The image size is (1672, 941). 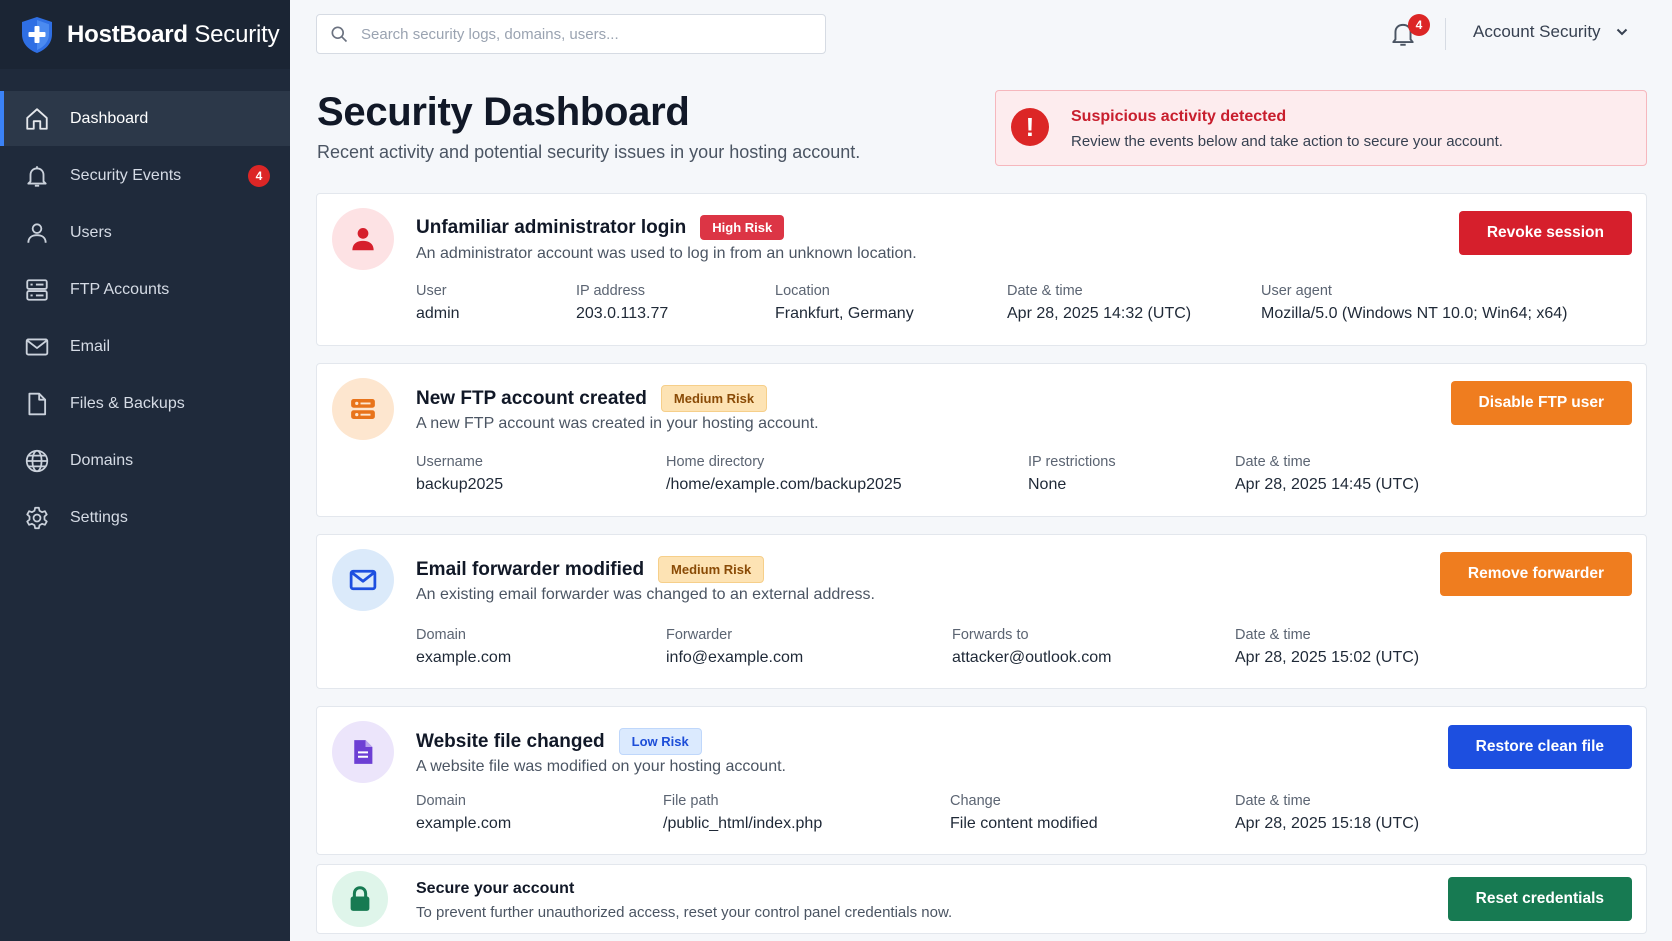 What do you see at coordinates (1179, 116) in the screenshot?
I see `alert-title: Suspicious activity detected` at bounding box center [1179, 116].